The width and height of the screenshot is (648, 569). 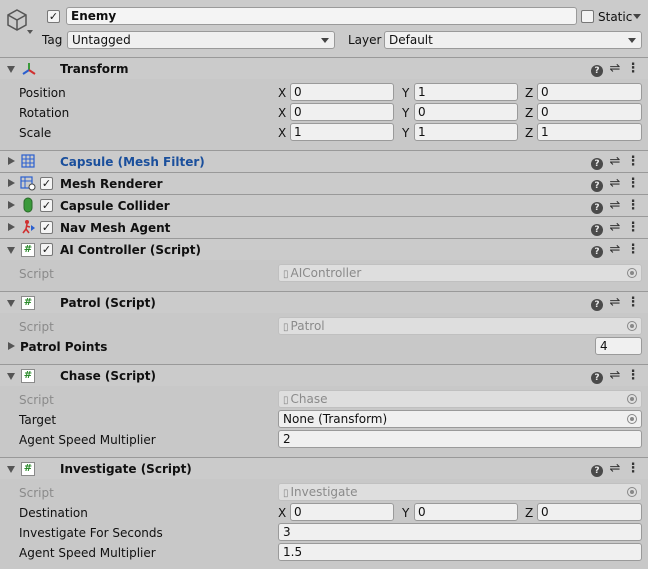 I want to click on mesh-renderer-header: ✓ Mesh Renderer ? ⇌ ⋮, so click(x=324, y=183).